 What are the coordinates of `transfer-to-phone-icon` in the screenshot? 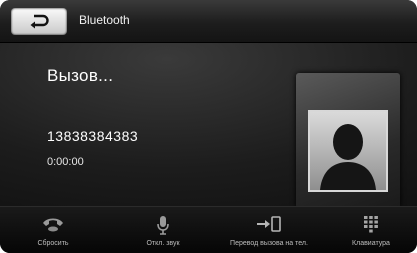 It's located at (269, 224).